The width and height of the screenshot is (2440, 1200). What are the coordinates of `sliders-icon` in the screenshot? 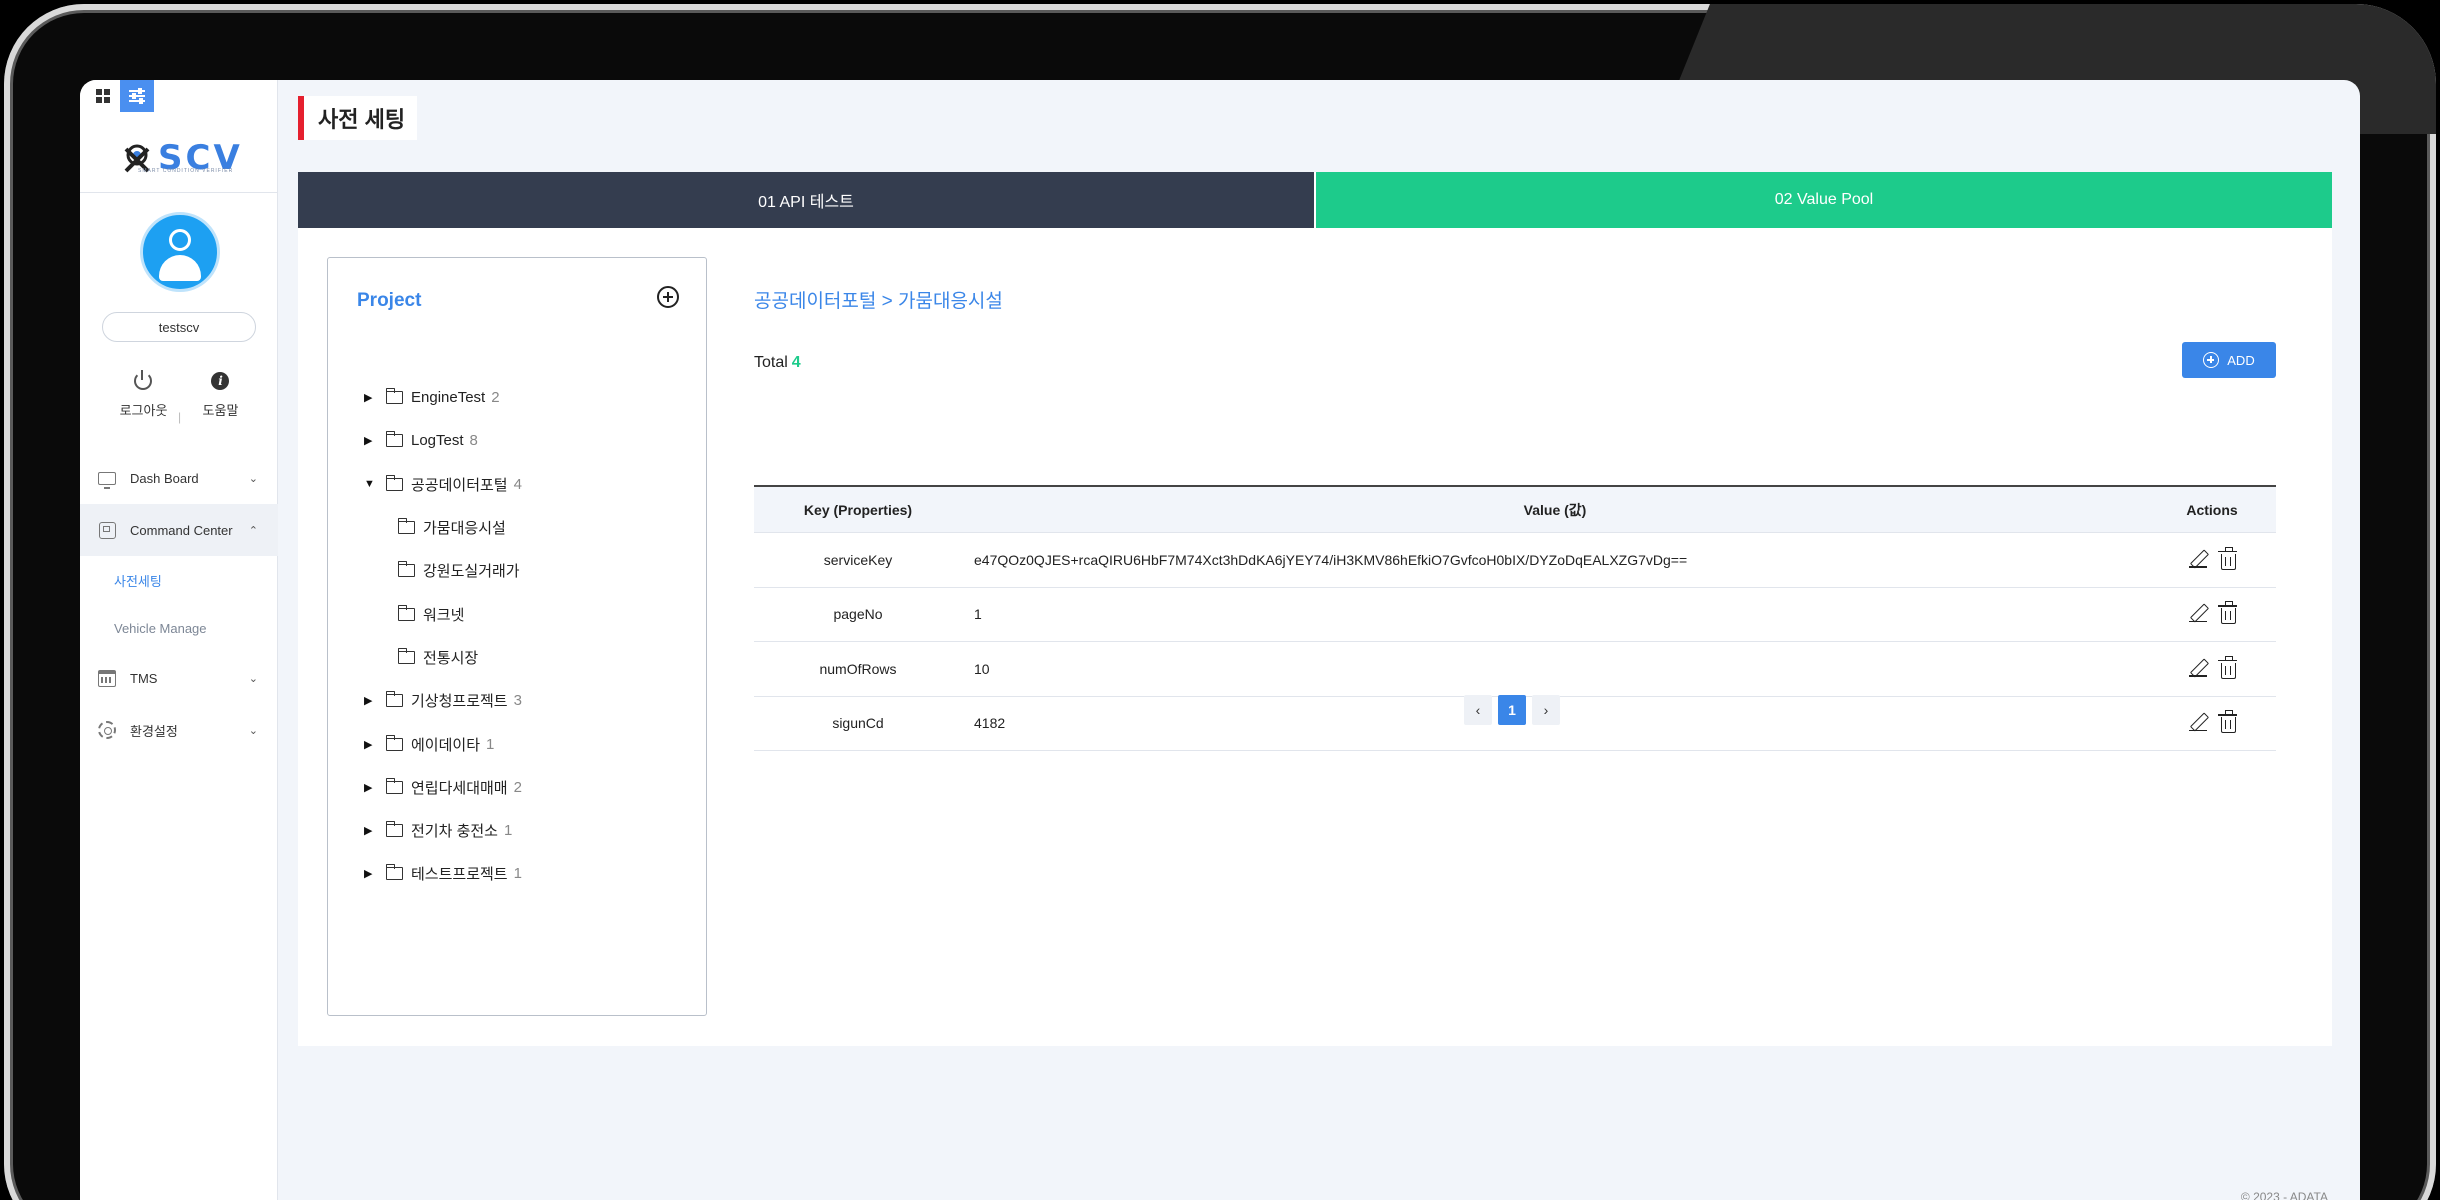 It's located at (137, 96).